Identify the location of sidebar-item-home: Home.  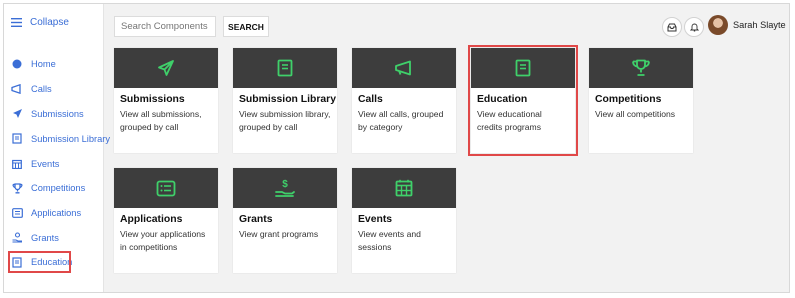
(60, 64).